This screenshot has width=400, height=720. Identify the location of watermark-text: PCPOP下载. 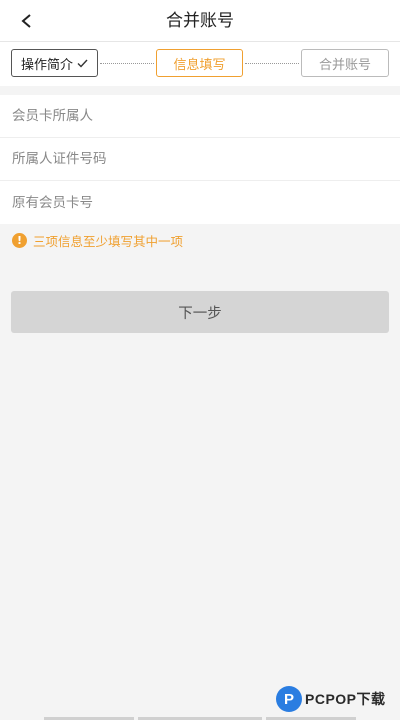
(345, 699).